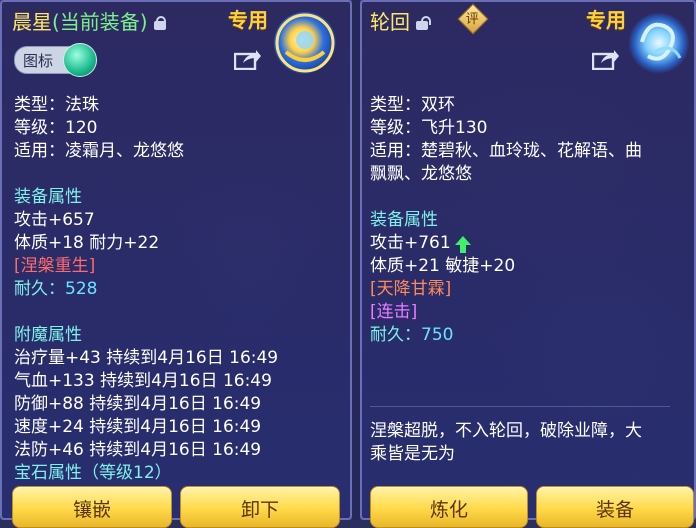 The height and width of the screenshot is (528, 696). Describe the element at coordinates (412, 105) in the screenshot. I see `type-line: 类型：双环` at that location.